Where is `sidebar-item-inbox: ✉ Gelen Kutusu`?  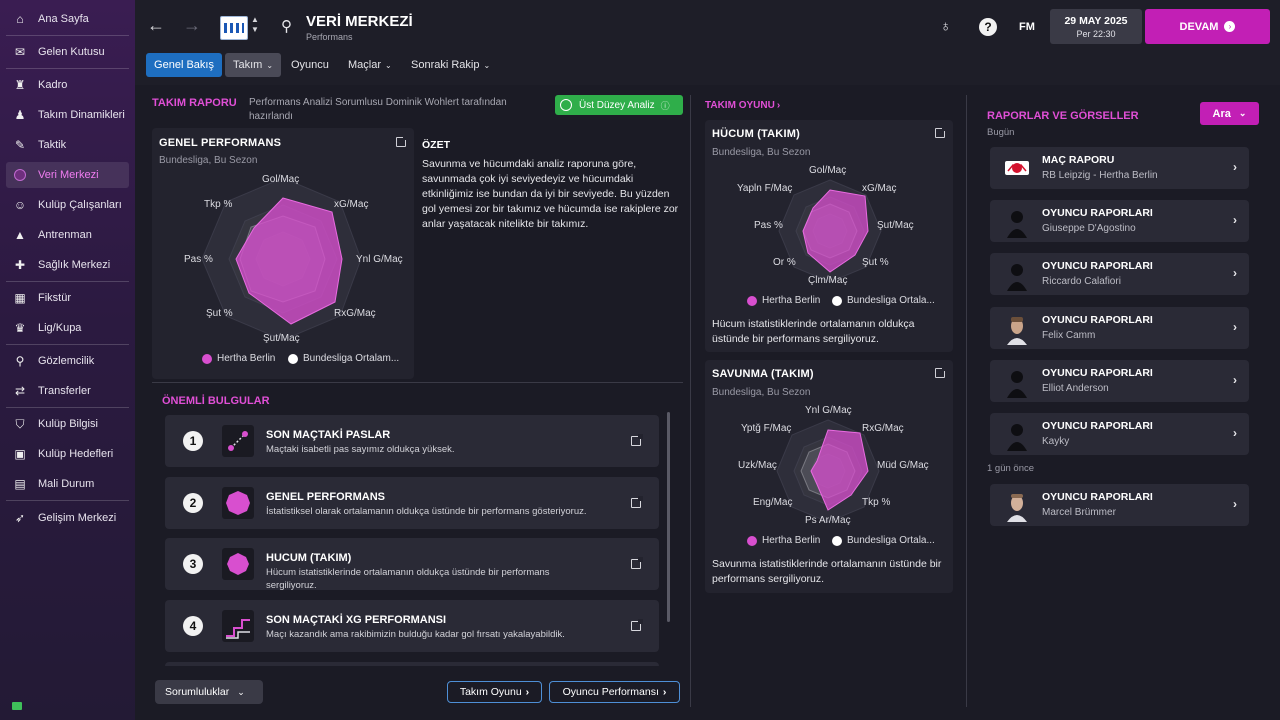
sidebar-item-inbox: ✉ Gelen Kutusu is located at coordinates (67, 52).